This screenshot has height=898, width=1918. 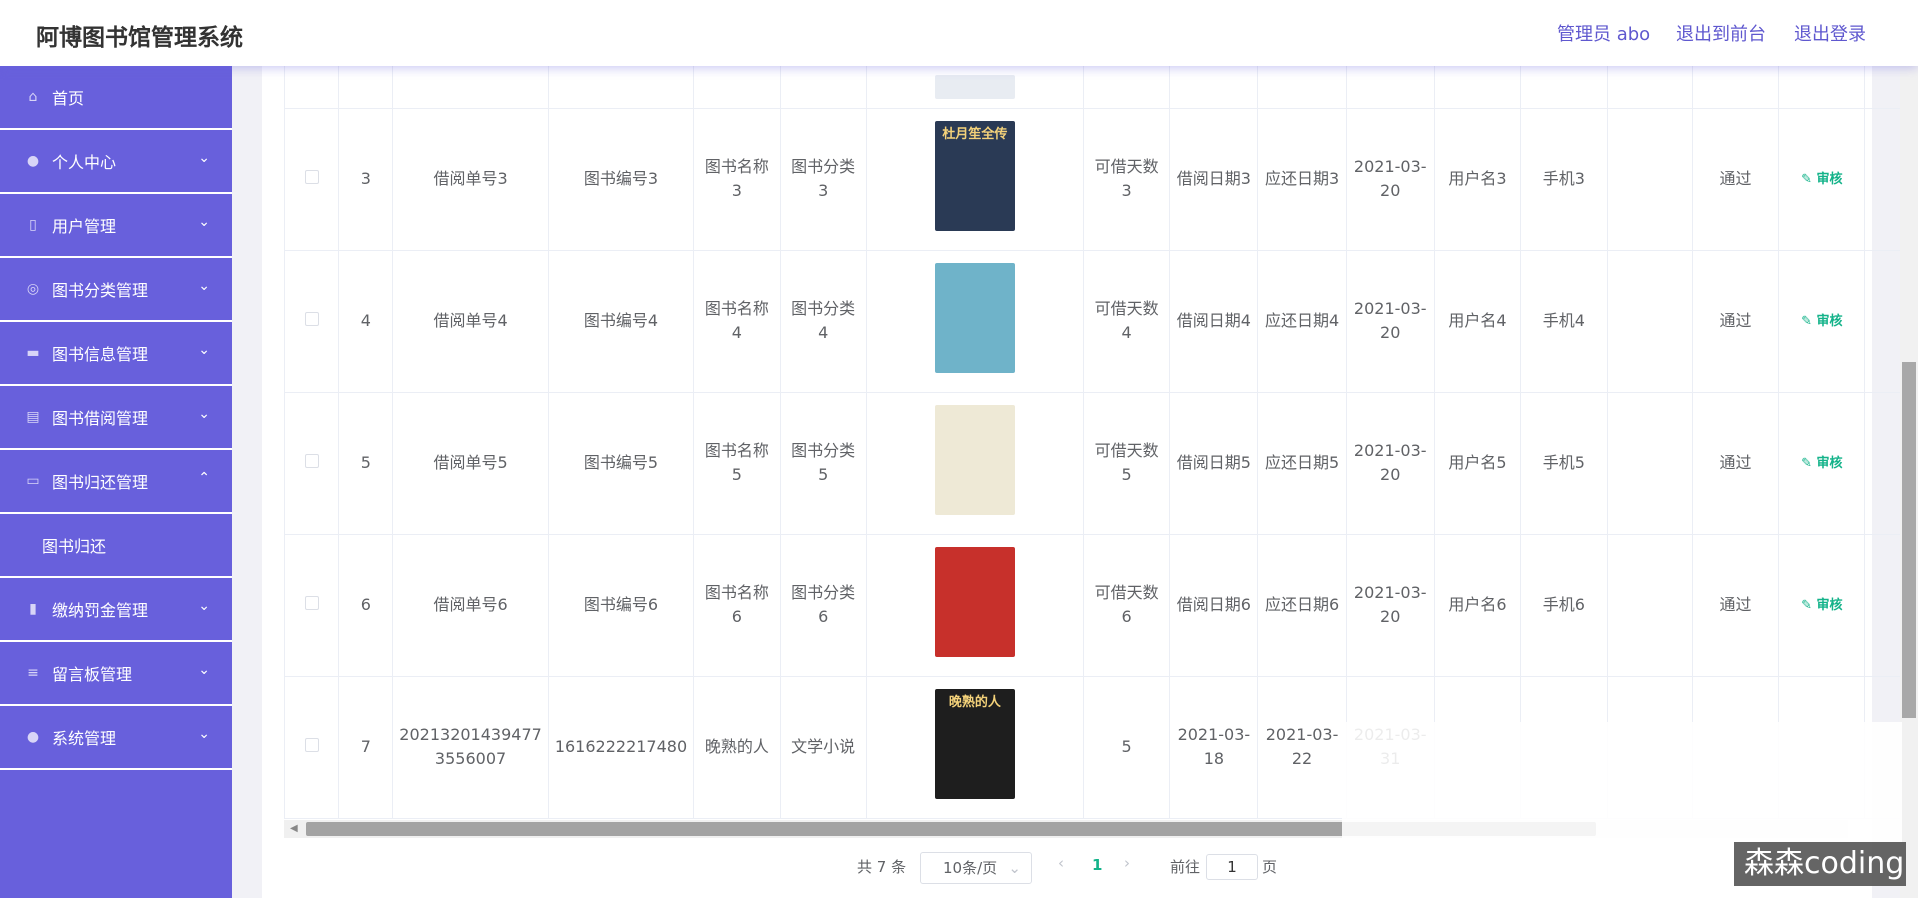 I want to click on sidebar-item-book-info: ▬ 图书信息管理 ⌄, so click(x=116, y=354).